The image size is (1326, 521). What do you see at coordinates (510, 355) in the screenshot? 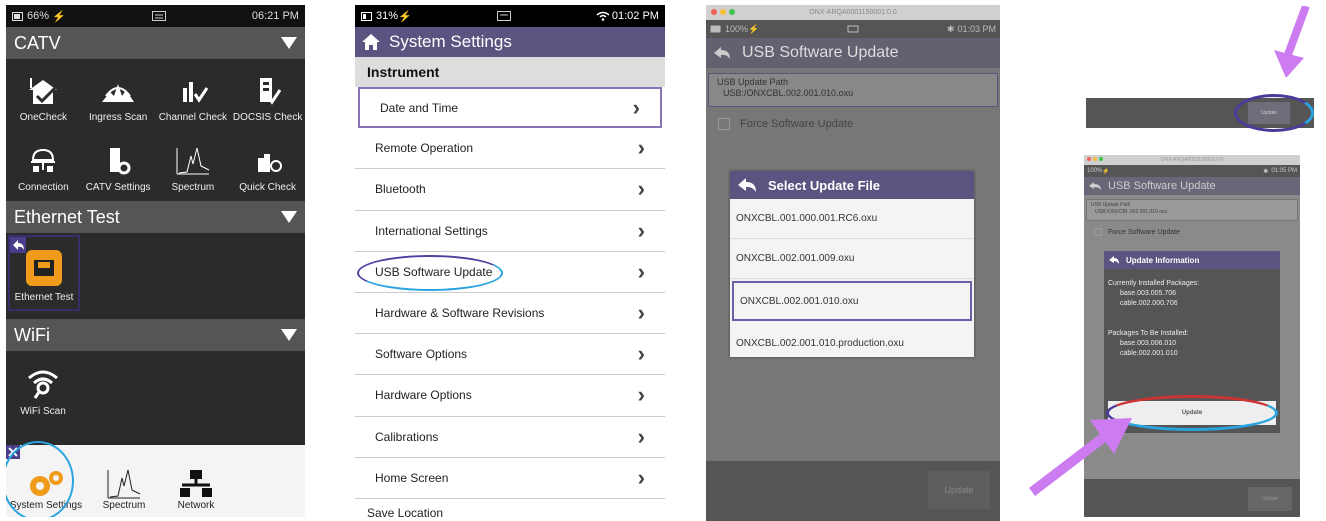
I see `settings-item-software-options: Software Options ›` at bounding box center [510, 355].